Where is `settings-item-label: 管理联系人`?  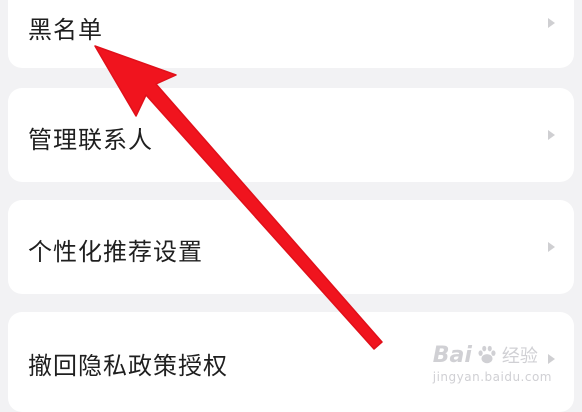 settings-item-label: 管理联系人 is located at coordinates (90, 140).